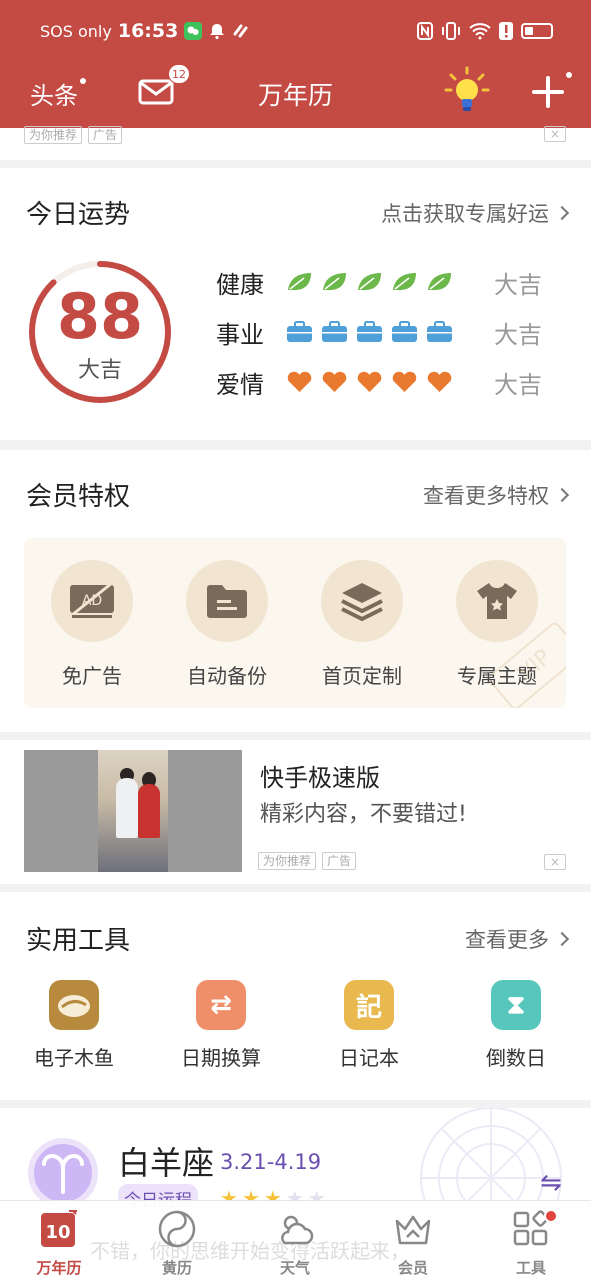 The width and height of the screenshot is (591, 1280). What do you see at coordinates (386, 282) in the screenshot?
I see `health-rating` at bounding box center [386, 282].